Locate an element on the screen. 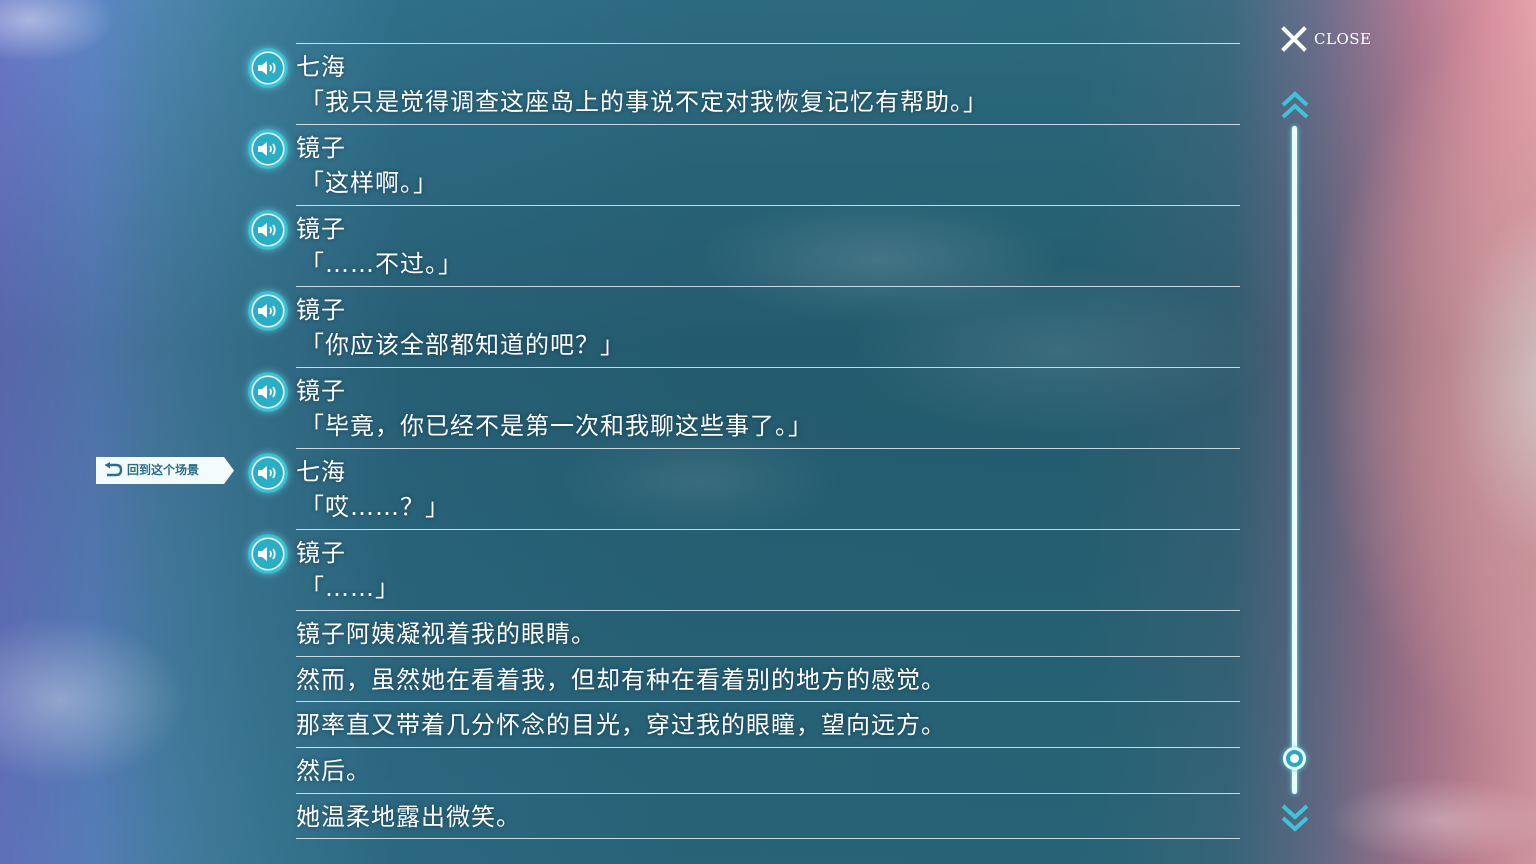 This screenshot has height=864, width=1536. x-icon is located at coordinates (1294, 39).